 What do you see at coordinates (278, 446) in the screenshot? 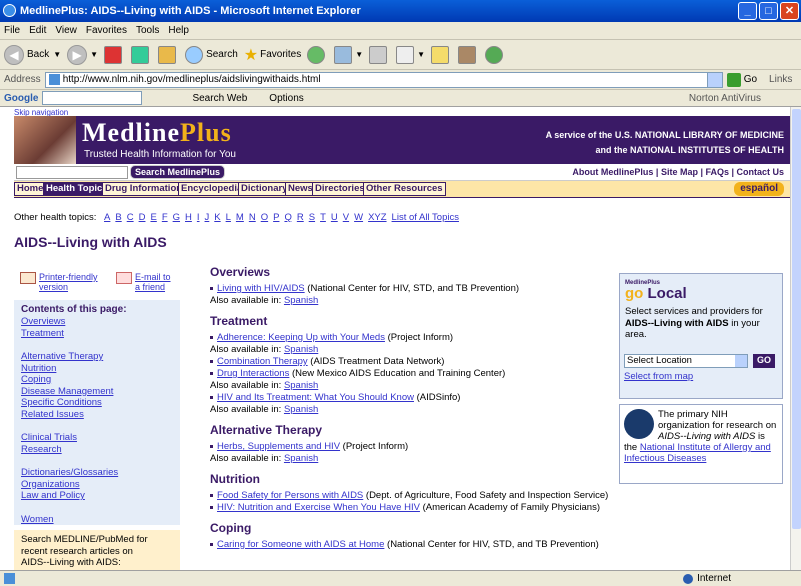
I see `resource-link: Herbs, Supplements and HIV` at bounding box center [278, 446].